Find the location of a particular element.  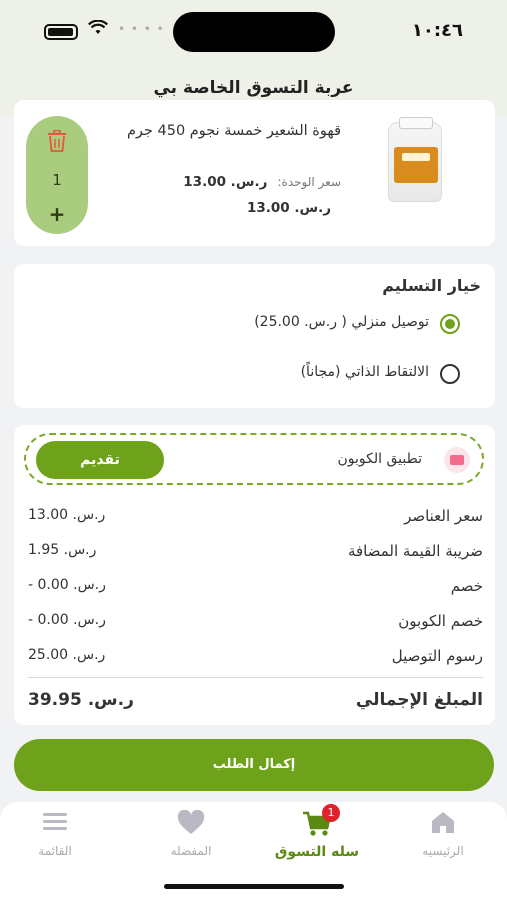

summary-label: خصم الكوبون is located at coordinates (440, 621).